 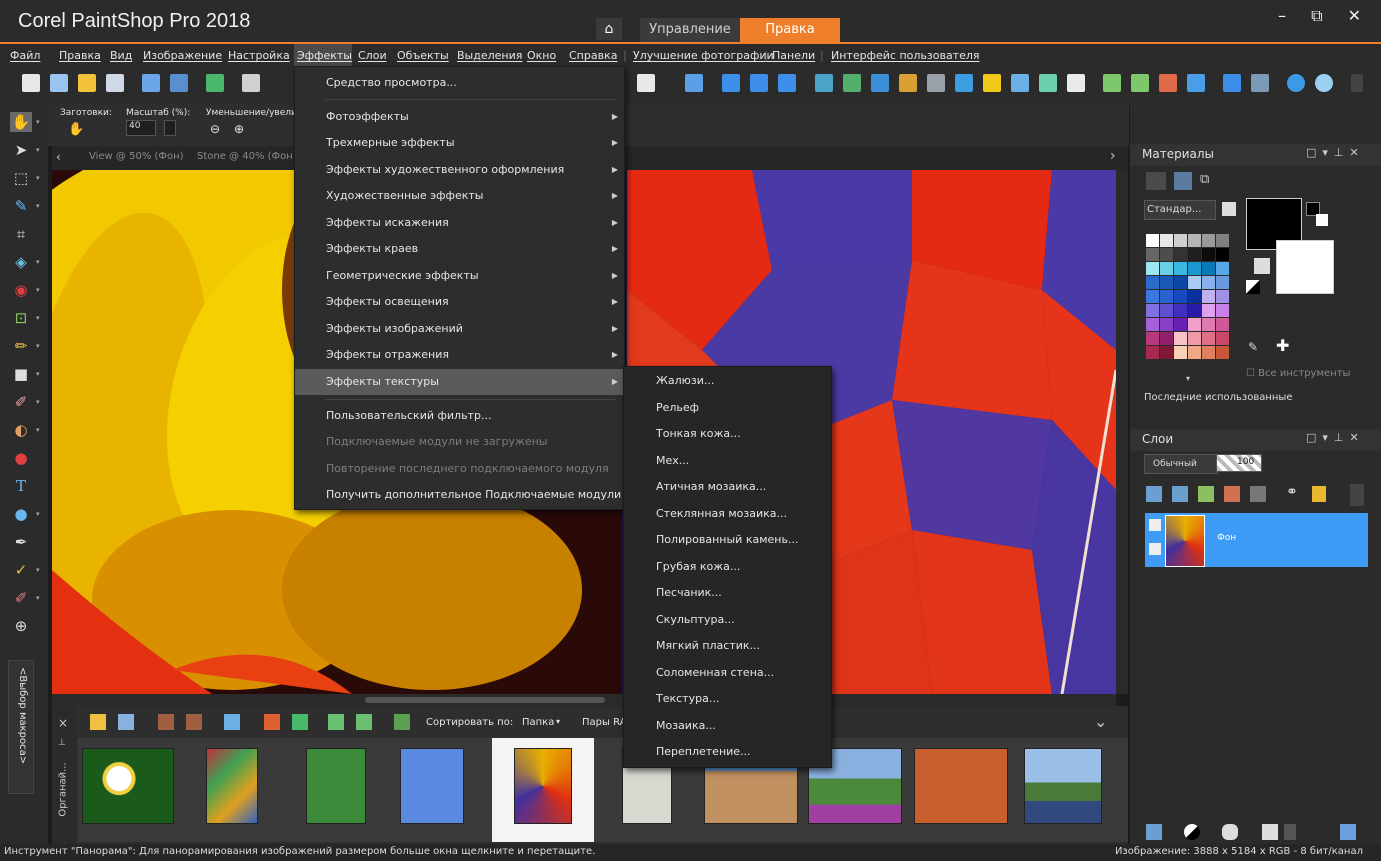 I want to click on trash-icon, so click(x=1290, y=832).